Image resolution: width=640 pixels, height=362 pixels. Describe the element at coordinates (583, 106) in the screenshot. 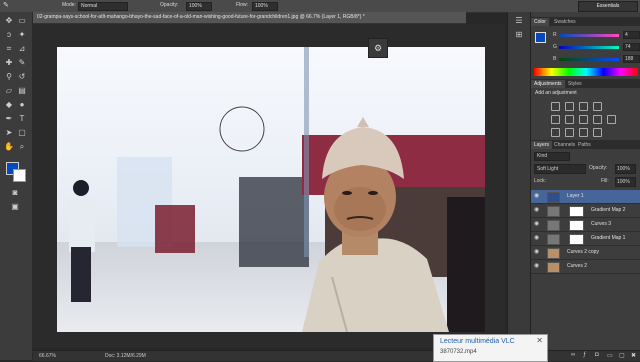

I see `curves-icon` at that location.